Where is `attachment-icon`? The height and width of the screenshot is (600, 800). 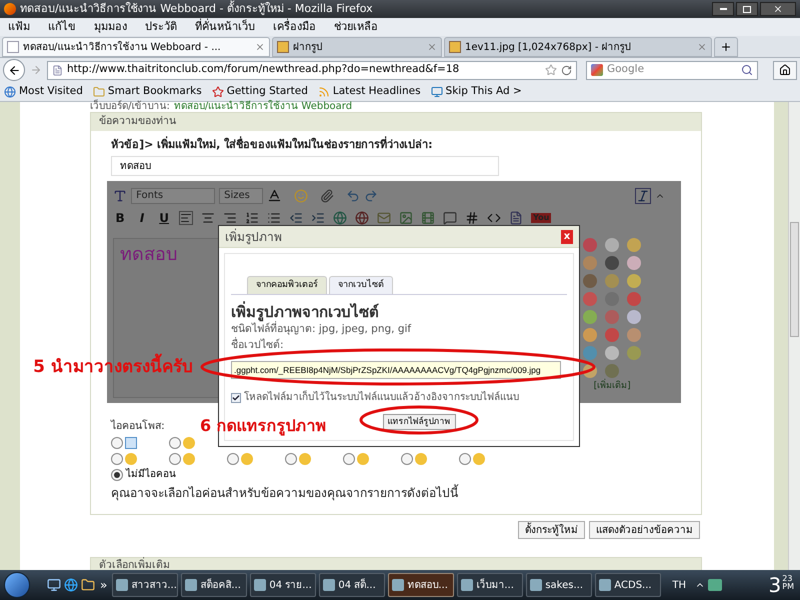
attachment-icon is located at coordinates (327, 195).